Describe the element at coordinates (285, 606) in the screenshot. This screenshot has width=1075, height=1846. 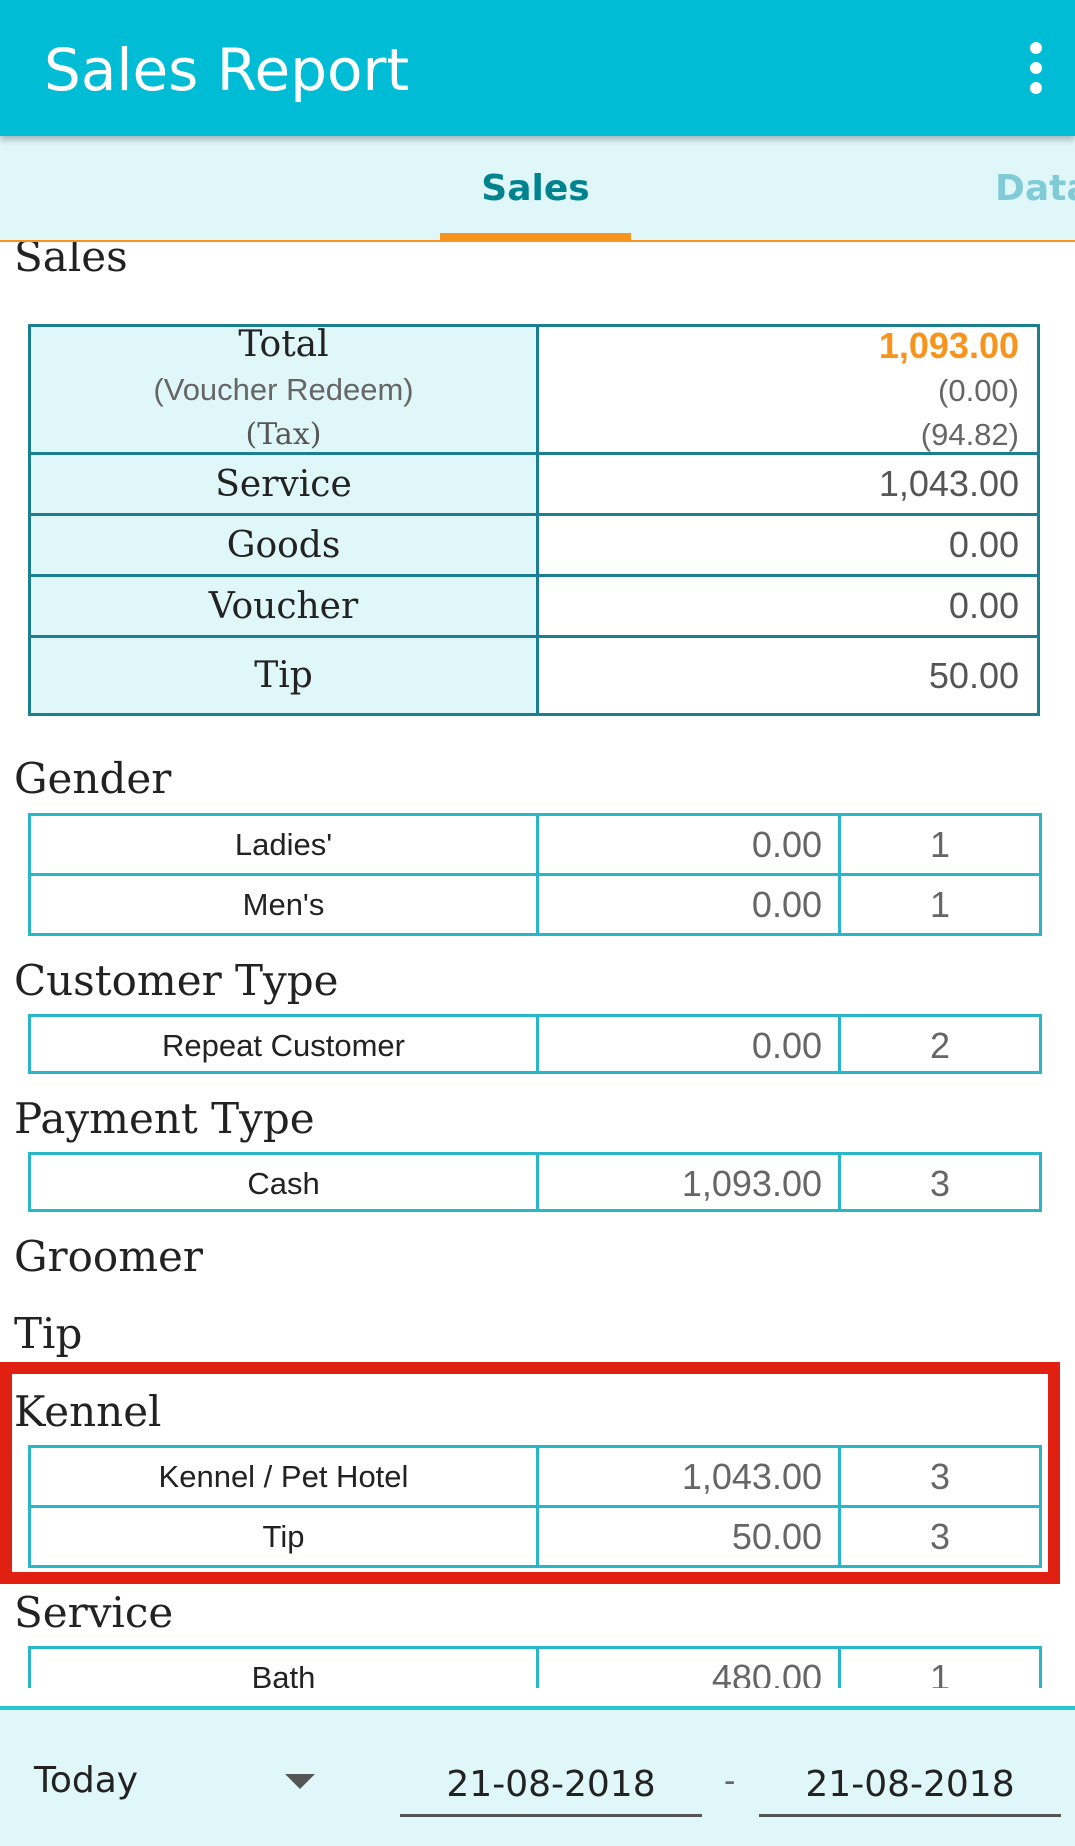
I see `voucher-label: Voucher` at that location.